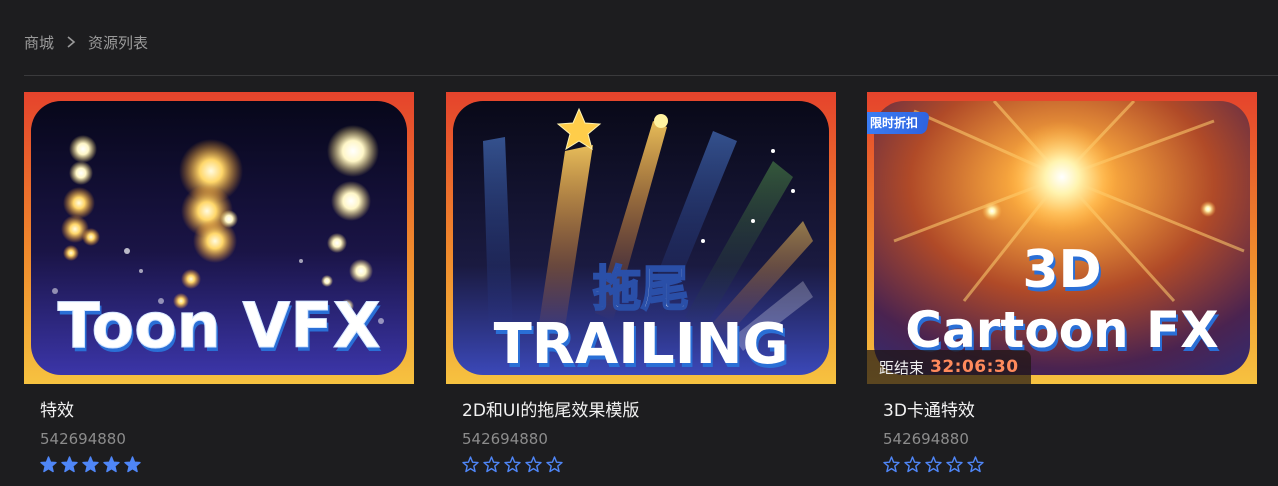 This screenshot has height=486, width=1278. I want to click on countdown-timer: 距结束 32:06:30, so click(949, 367).